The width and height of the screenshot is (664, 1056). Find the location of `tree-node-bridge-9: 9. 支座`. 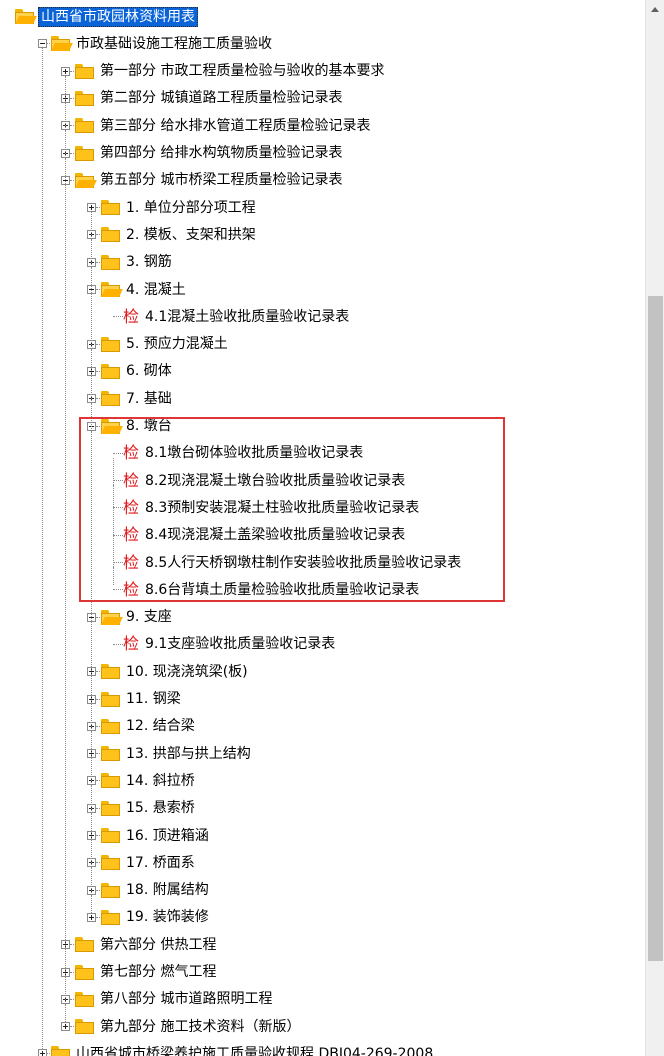

tree-node-bridge-9: 9. 支座 is located at coordinates (137, 617).